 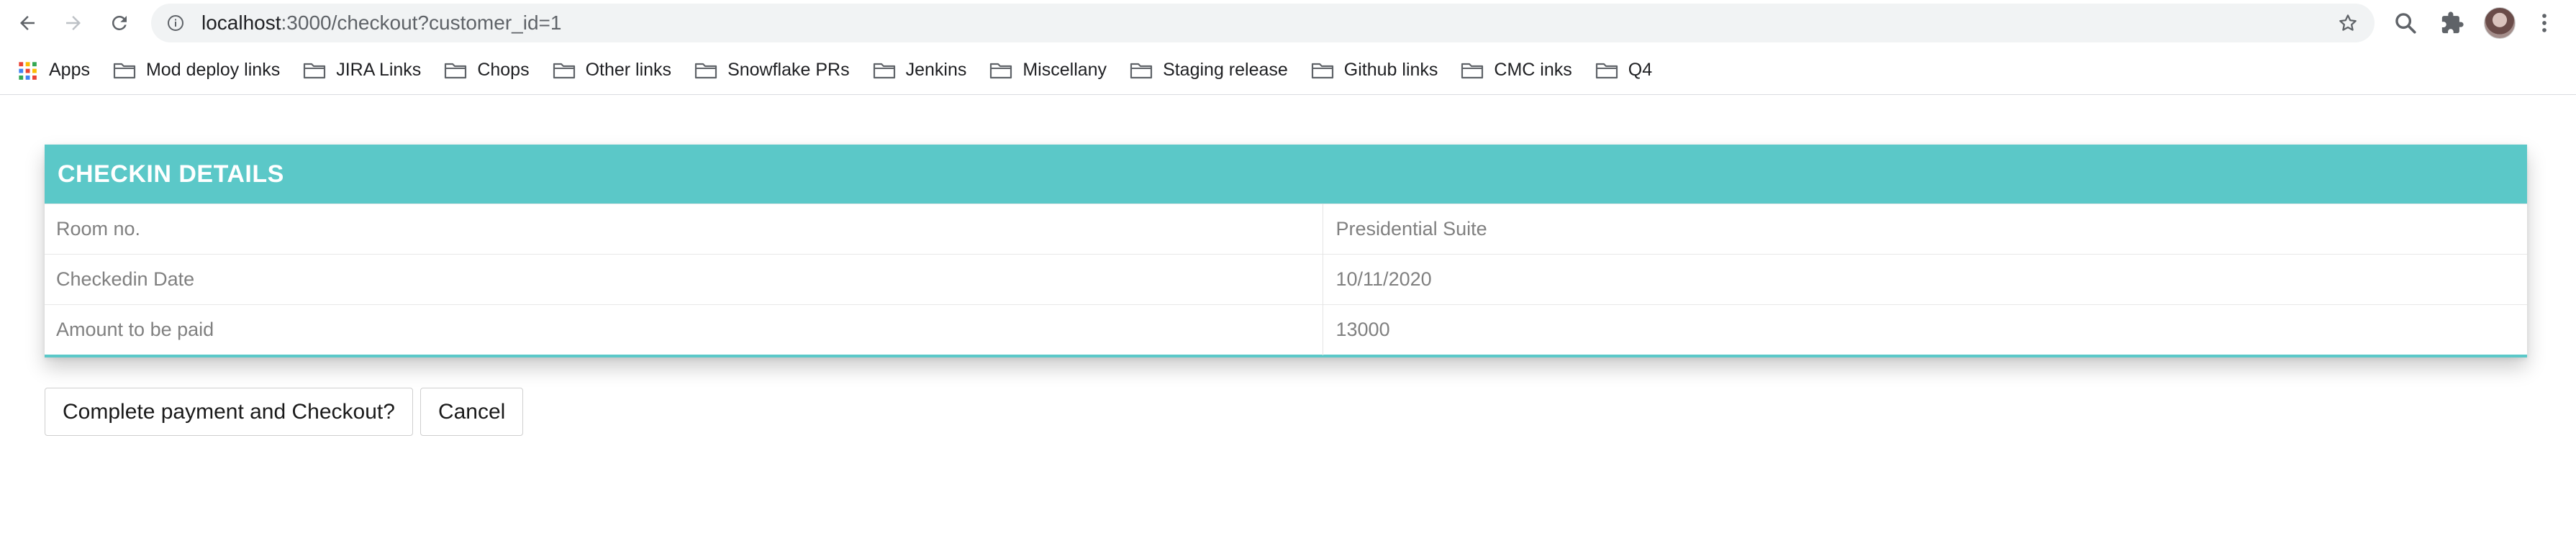 I want to click on room-label: Room no., so click(x=684, y=230).